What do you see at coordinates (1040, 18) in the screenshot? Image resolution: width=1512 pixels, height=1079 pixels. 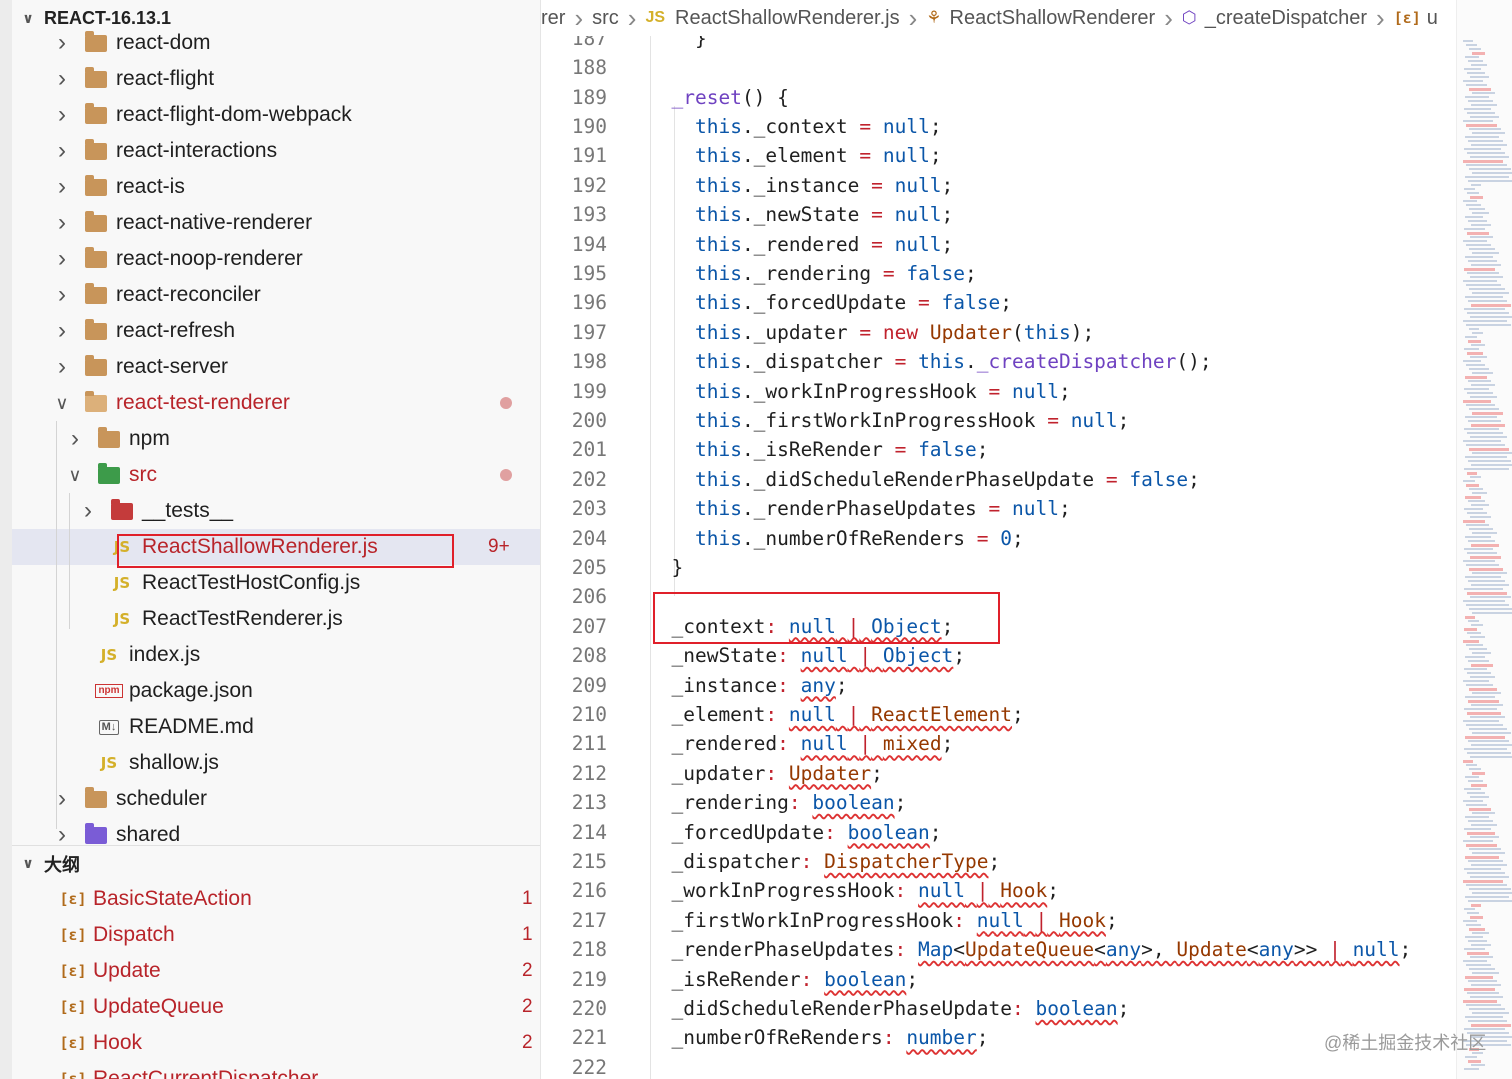 I see `breadcrumb-item: ⚘ ReactShallowRenderer` at bounding box center [1040, 18].